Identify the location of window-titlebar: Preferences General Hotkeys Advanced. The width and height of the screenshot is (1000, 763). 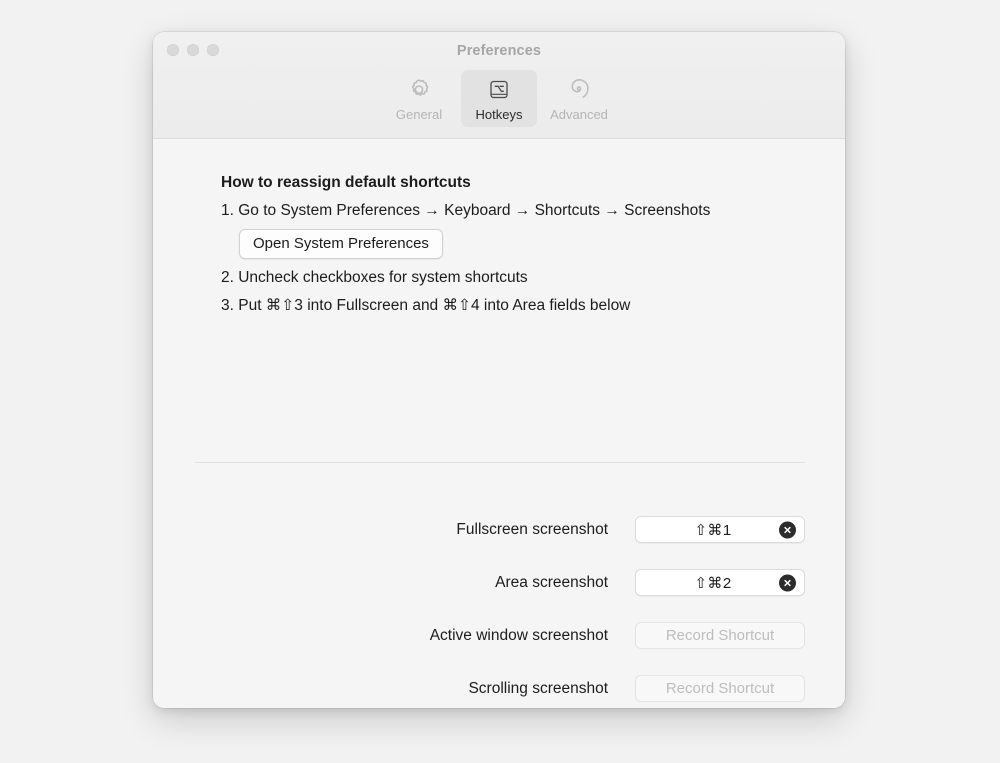
(499, 85).